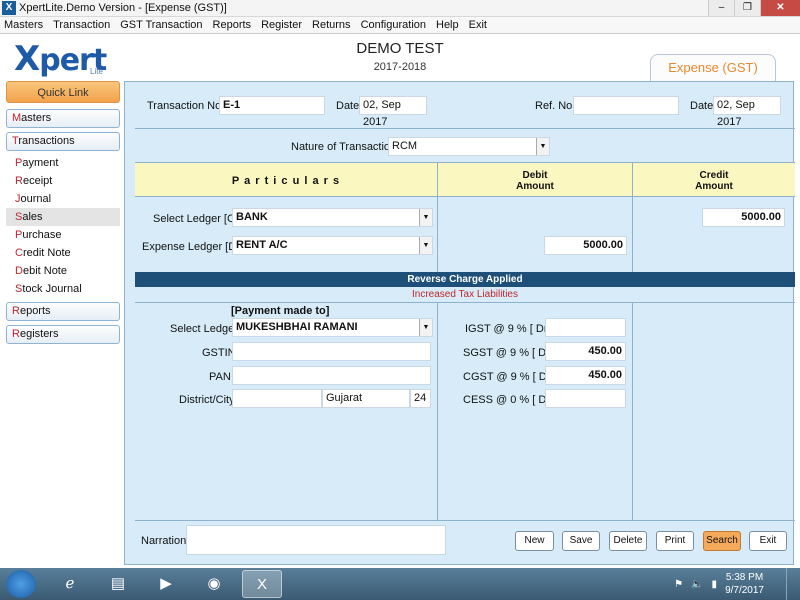 Image resolution: width=800 pixels, height=600 pixels. I want to click on state-field: Gujarat, so click(366, 398).